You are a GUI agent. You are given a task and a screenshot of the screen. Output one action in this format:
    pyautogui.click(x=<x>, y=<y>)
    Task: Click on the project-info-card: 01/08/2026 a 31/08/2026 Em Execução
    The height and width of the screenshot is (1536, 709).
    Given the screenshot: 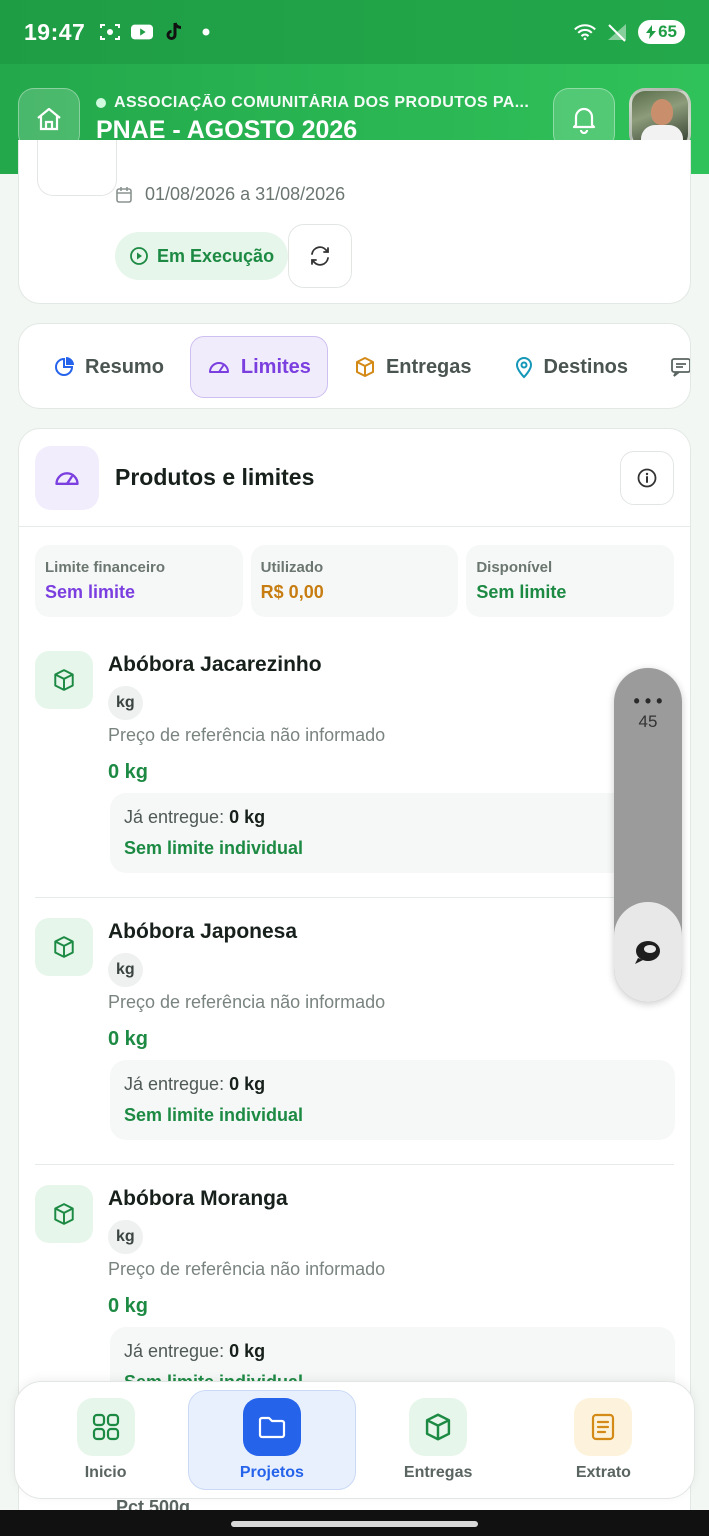 What is the action you would take?
    pyautogui.click(x=354, y=222)
    